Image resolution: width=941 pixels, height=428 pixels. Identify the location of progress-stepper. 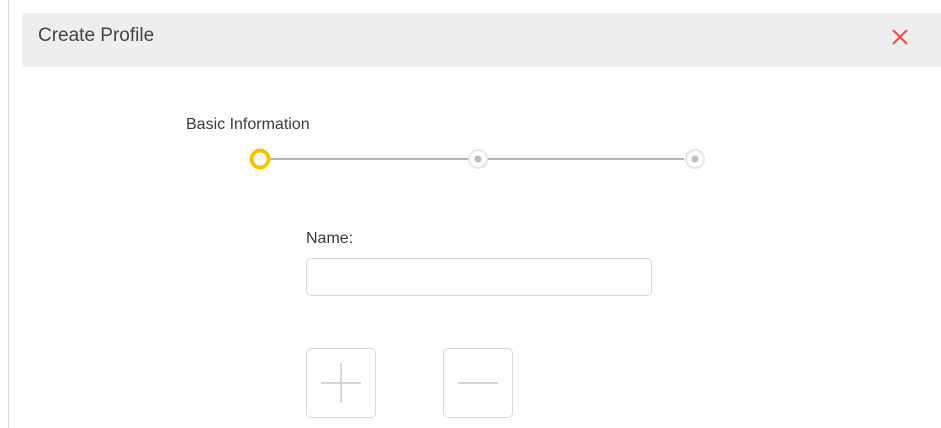
(477, 159).